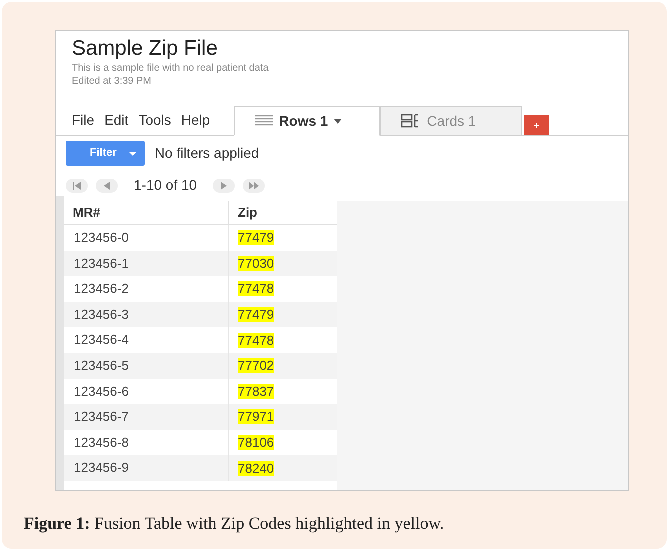 The height and width of the screenshot is (551, 669). I want to click on zip-cell: 78240, so click(256, 468).